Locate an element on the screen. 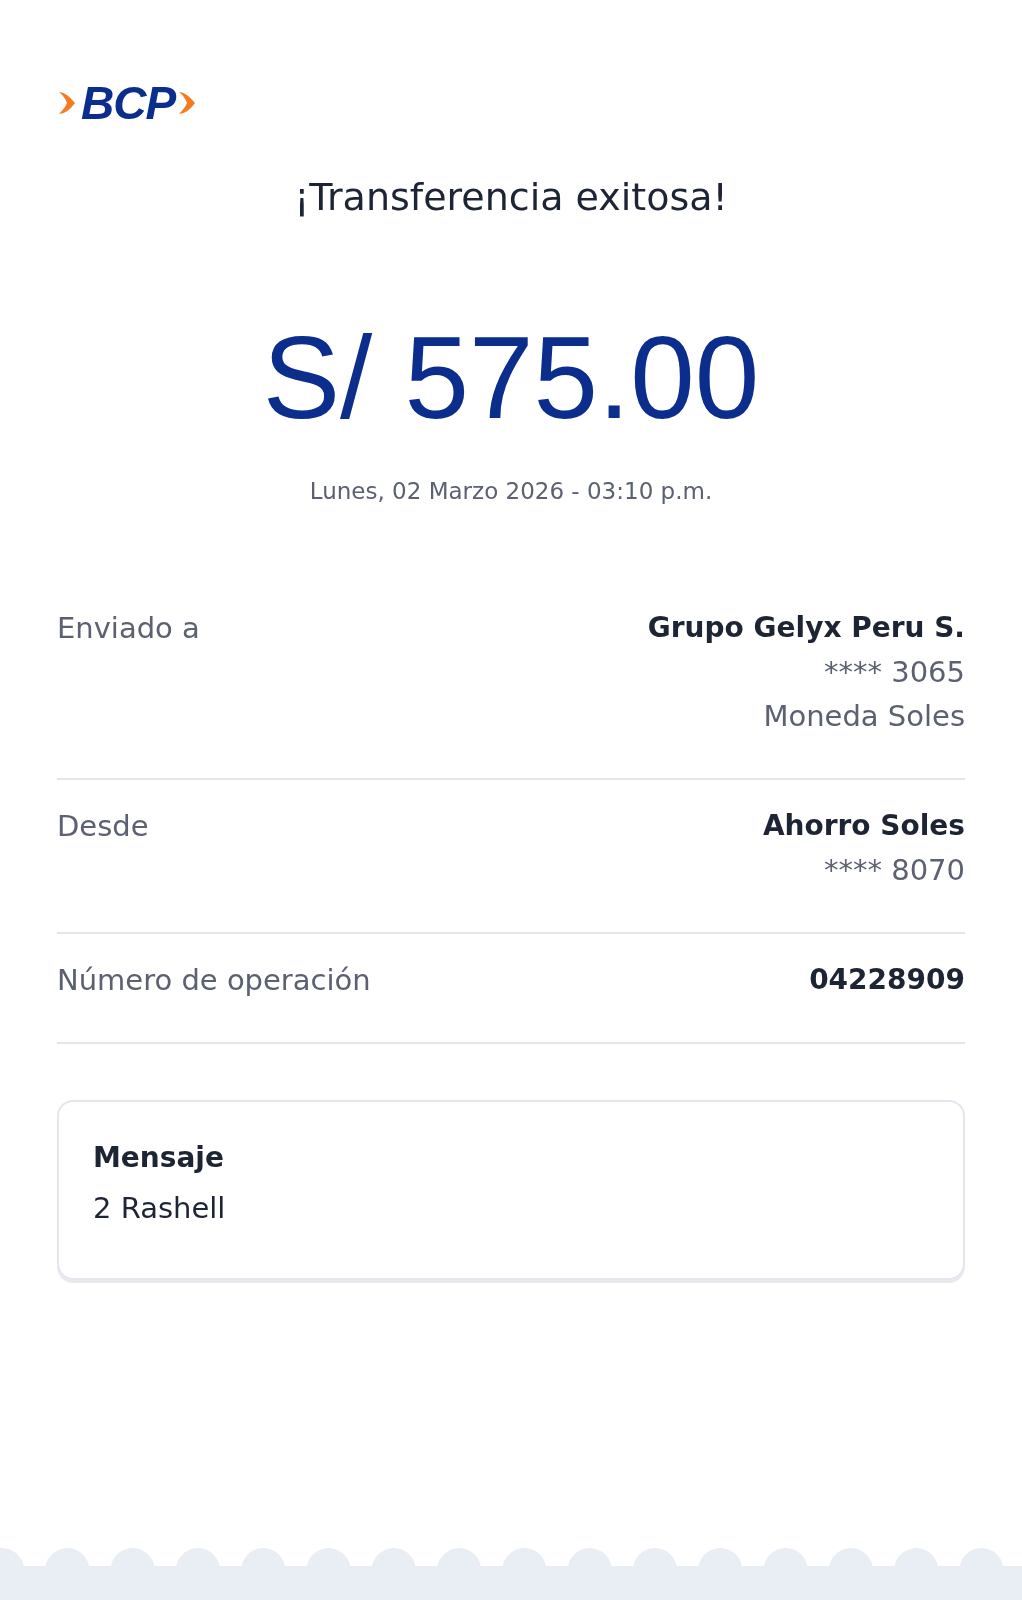 The width and height of the screenshot is (1022, 1600). detail-label: Desde is located at coordinates (103, 826).